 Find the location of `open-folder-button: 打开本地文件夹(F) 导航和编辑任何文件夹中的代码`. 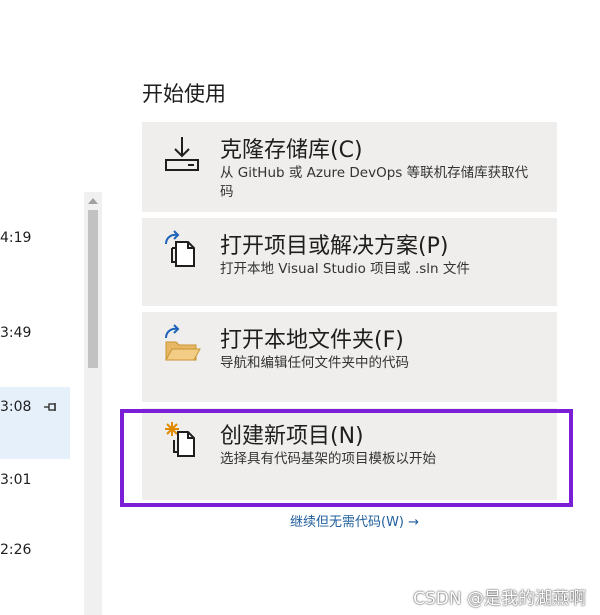

open-folder-button: 打开本地文件夹(F) 导航和编辑任何文件夹中的代码 is located at coordinates (349, 357).